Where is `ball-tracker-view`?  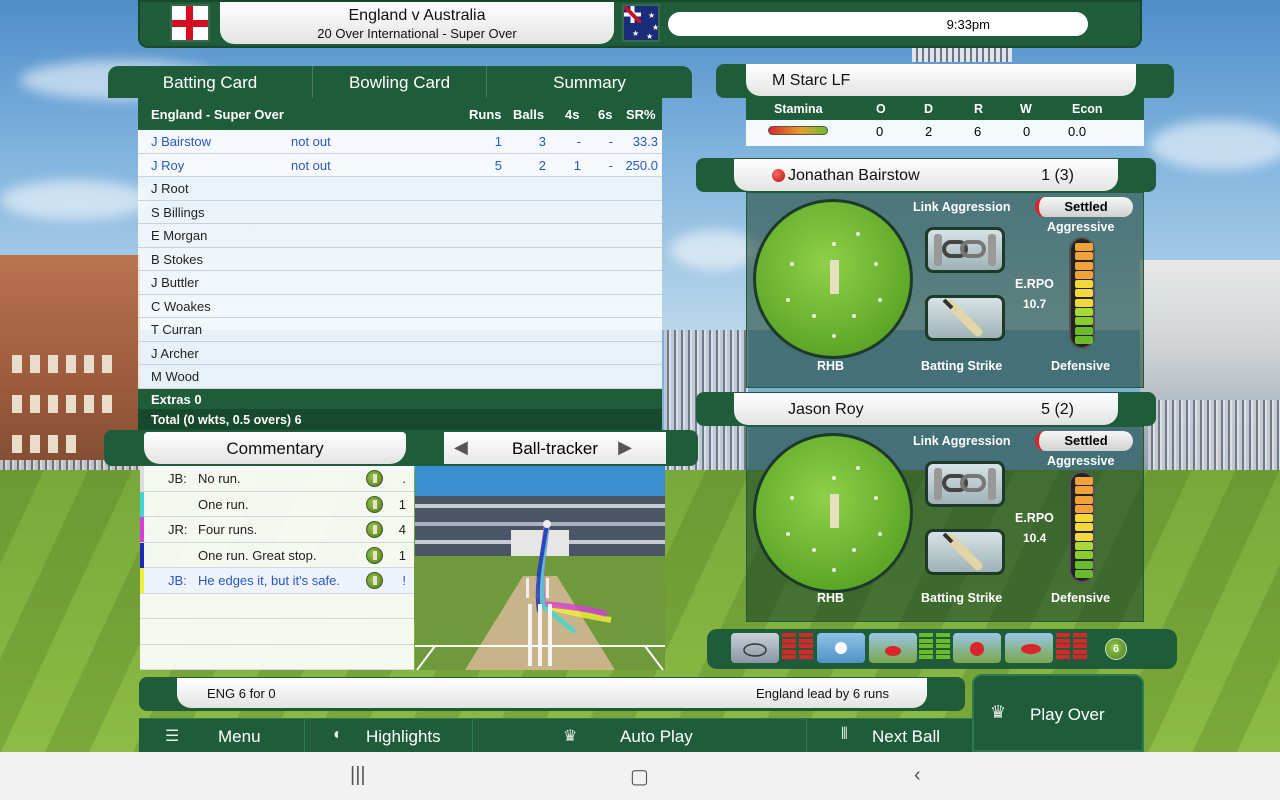
ball-tracker-view is located at coordinates (540, 568).